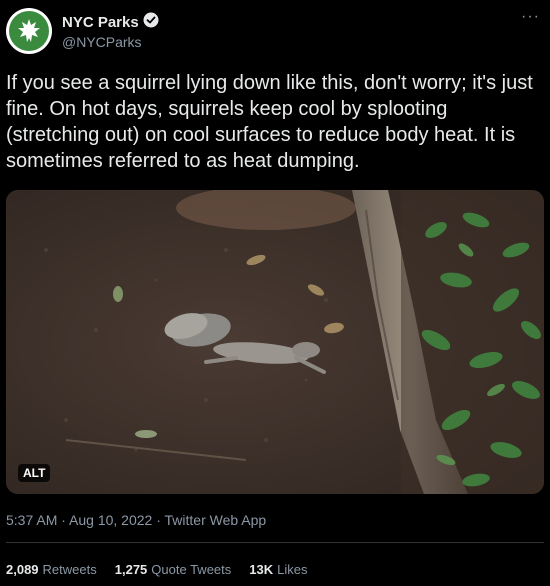  I want to click on display-name-text: NYC Parks, so click(100, 22).